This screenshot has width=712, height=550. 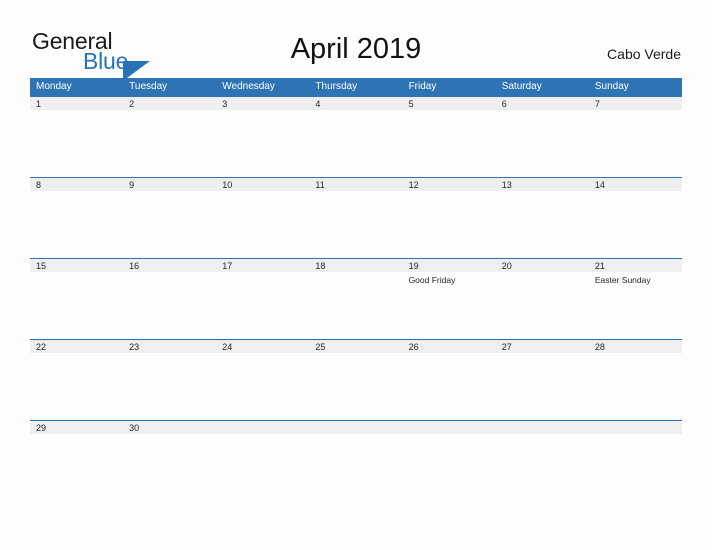 I want to click on day-number: 8, so click(x=39, y=185).